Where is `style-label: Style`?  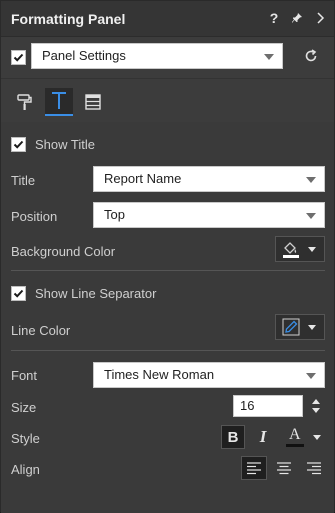
style-label: Style is located at coordinates (25, 438).